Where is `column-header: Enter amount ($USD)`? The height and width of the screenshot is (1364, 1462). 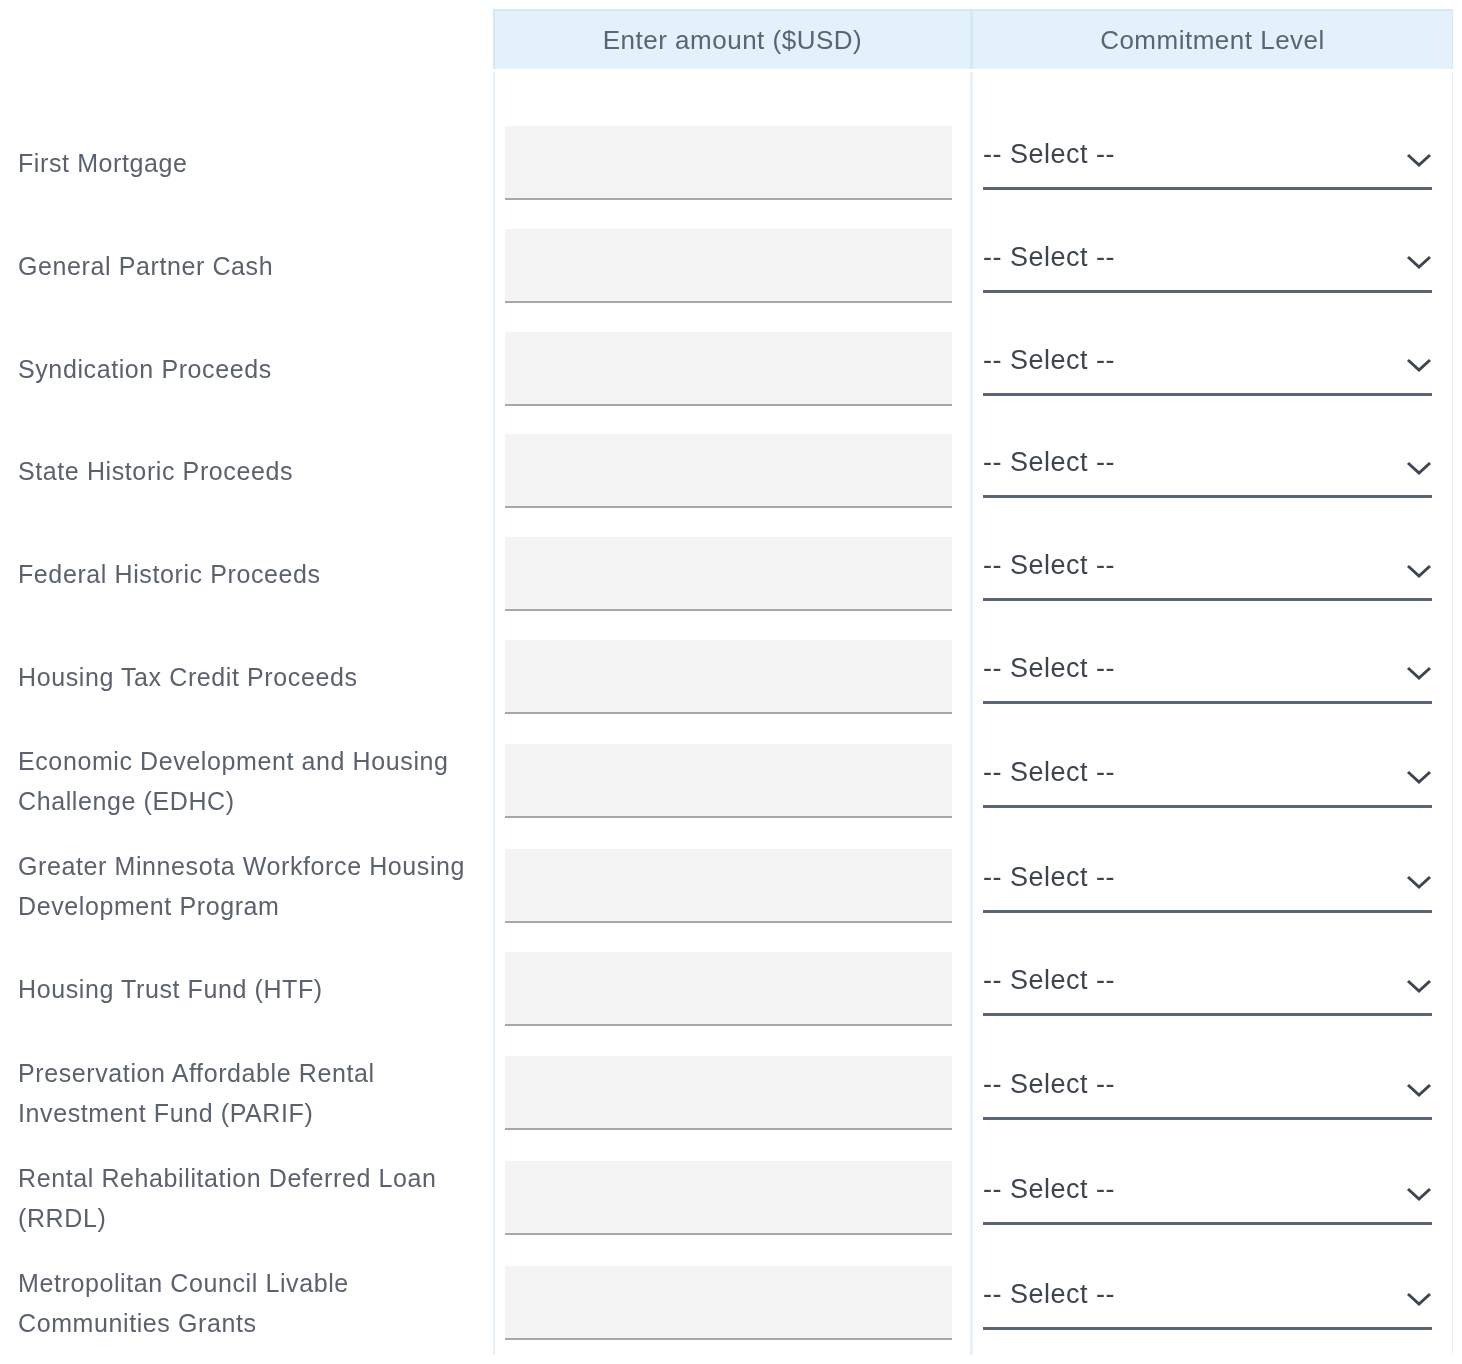 column-header: Enter amount ($USD) is located at coordinates (732, 39).